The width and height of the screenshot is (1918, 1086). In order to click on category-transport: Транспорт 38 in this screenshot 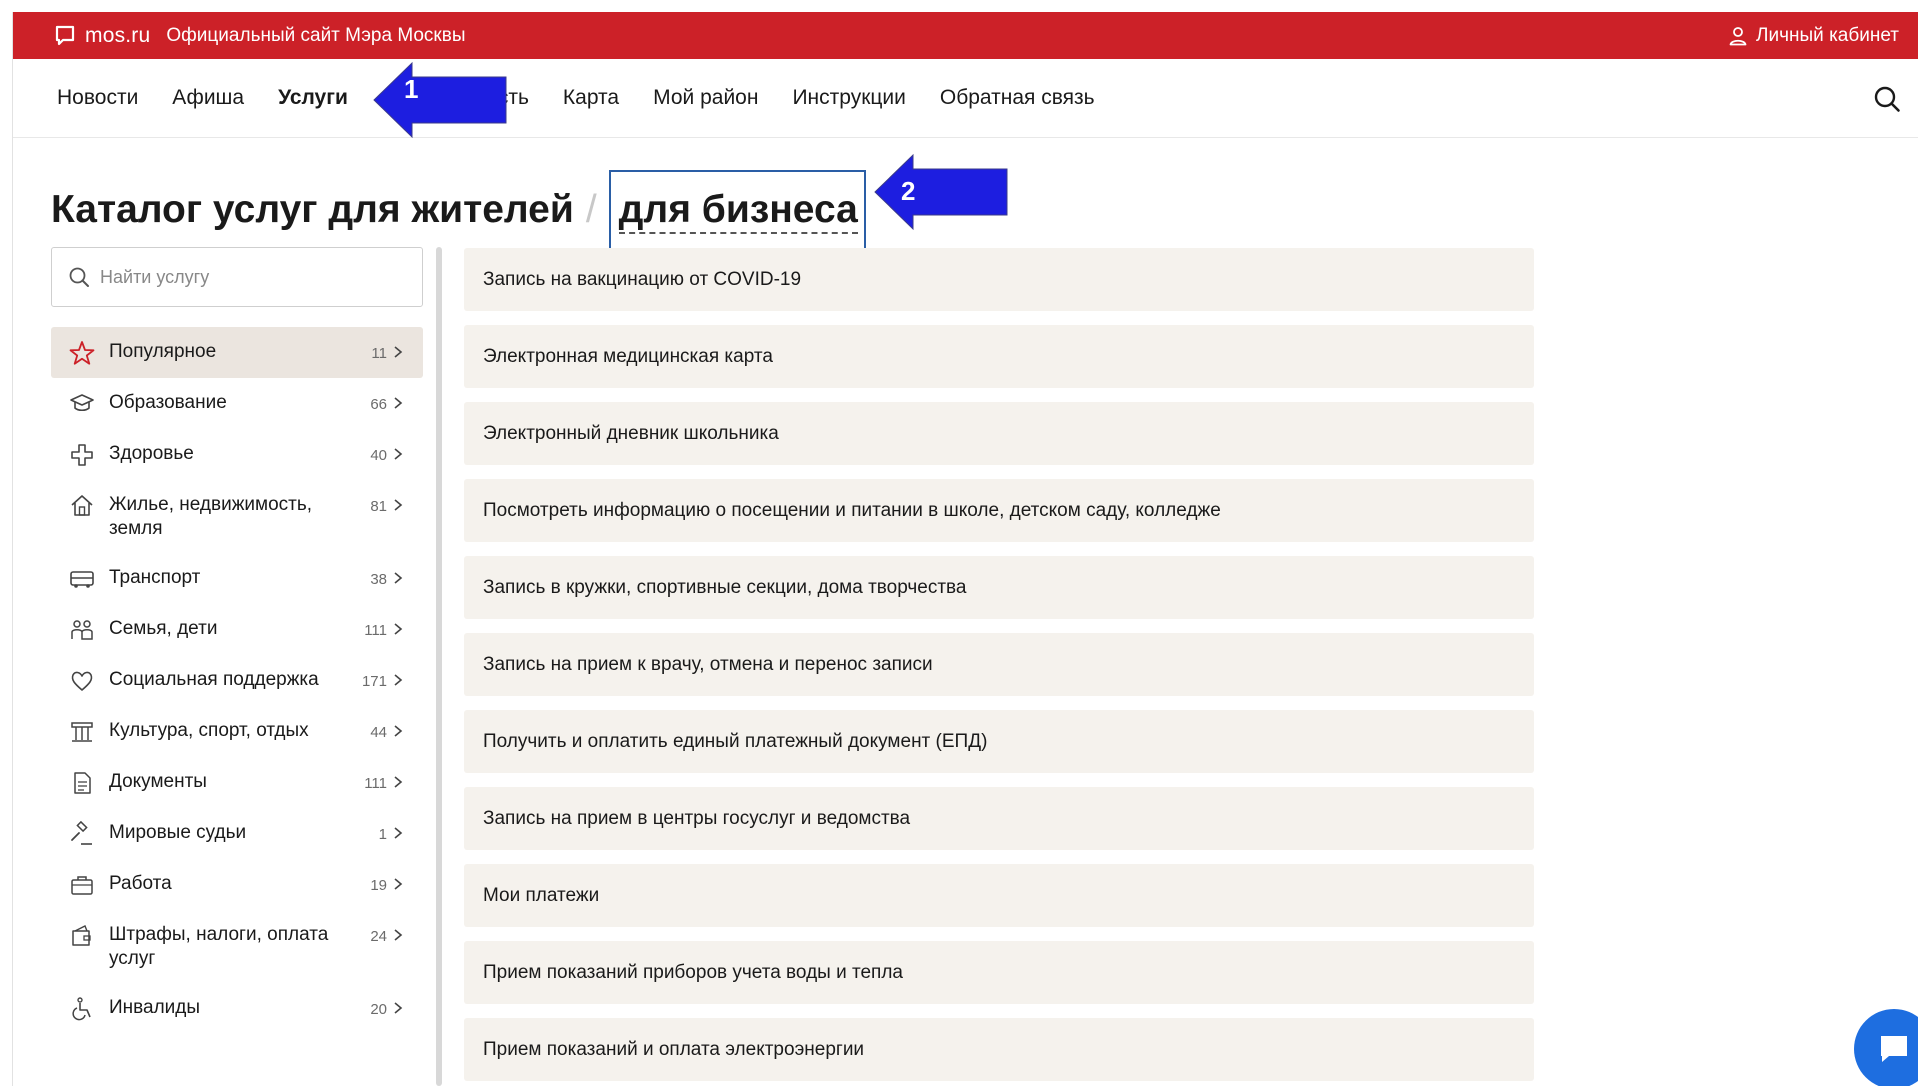, I will do `click(237, 578)`.